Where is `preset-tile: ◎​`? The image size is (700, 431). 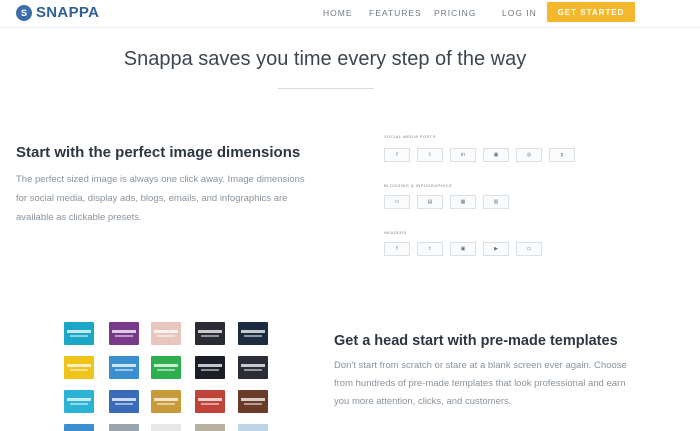 preset-tile: ◎​ is located at coordinates (529, 157).